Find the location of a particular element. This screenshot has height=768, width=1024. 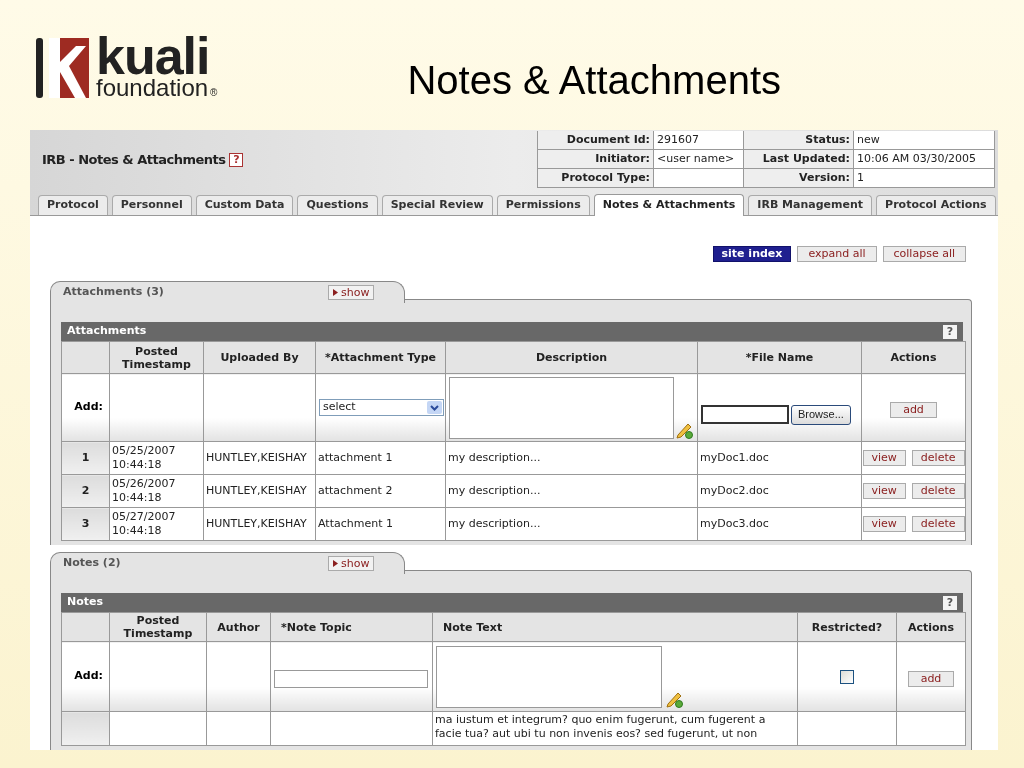

file-name-field is located at coordinates (745, 414).